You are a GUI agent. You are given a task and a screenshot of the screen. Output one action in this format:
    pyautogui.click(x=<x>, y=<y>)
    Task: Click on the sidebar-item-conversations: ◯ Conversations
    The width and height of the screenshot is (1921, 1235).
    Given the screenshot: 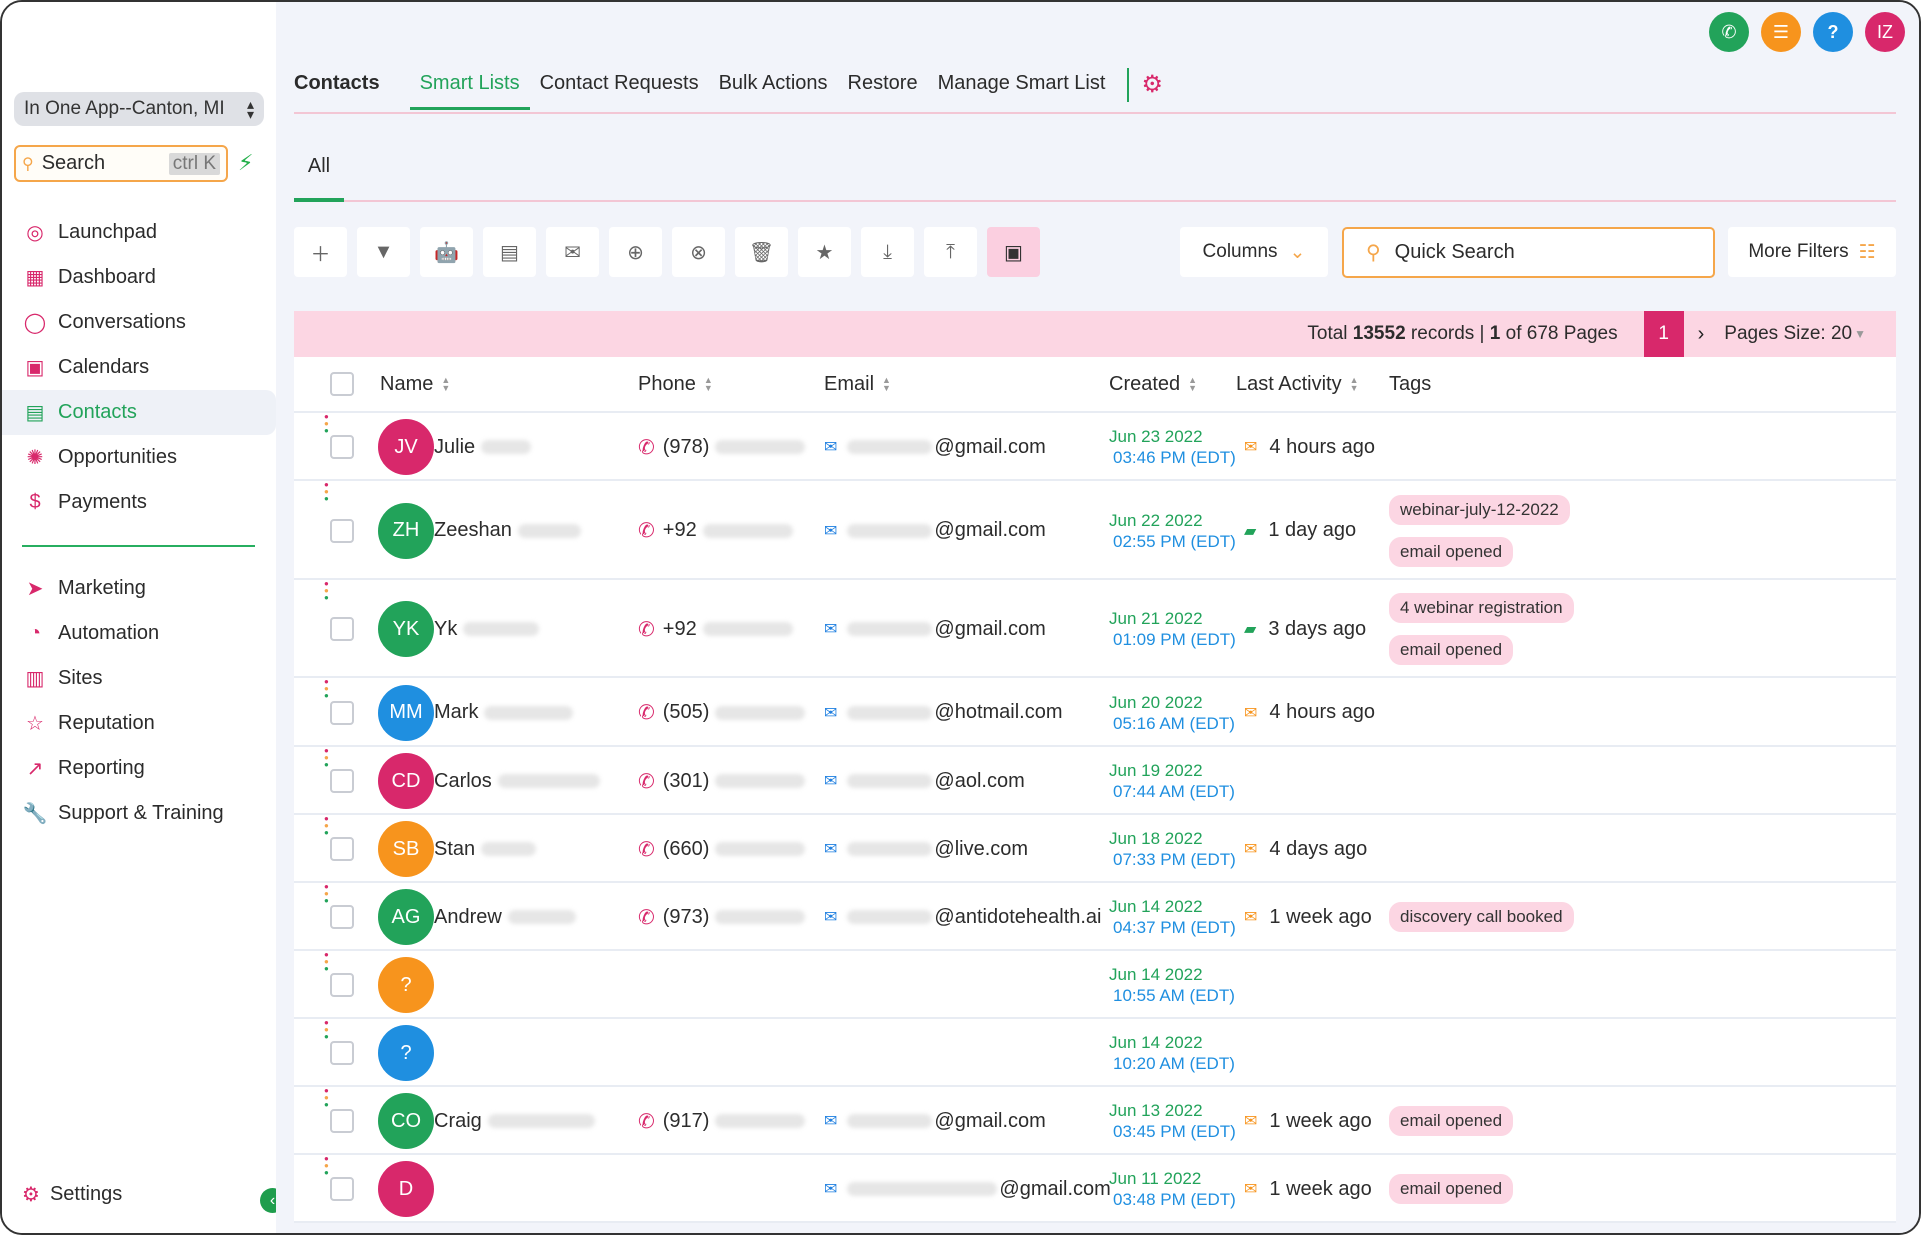 What is the action you would take?
    pyautogui.click(x=139, y=322)
    